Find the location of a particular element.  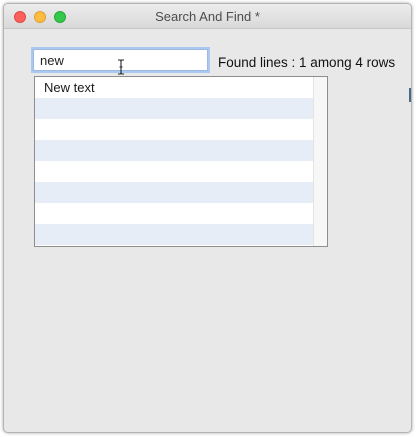

window-edge-mark is located at coordinates (410, 95).